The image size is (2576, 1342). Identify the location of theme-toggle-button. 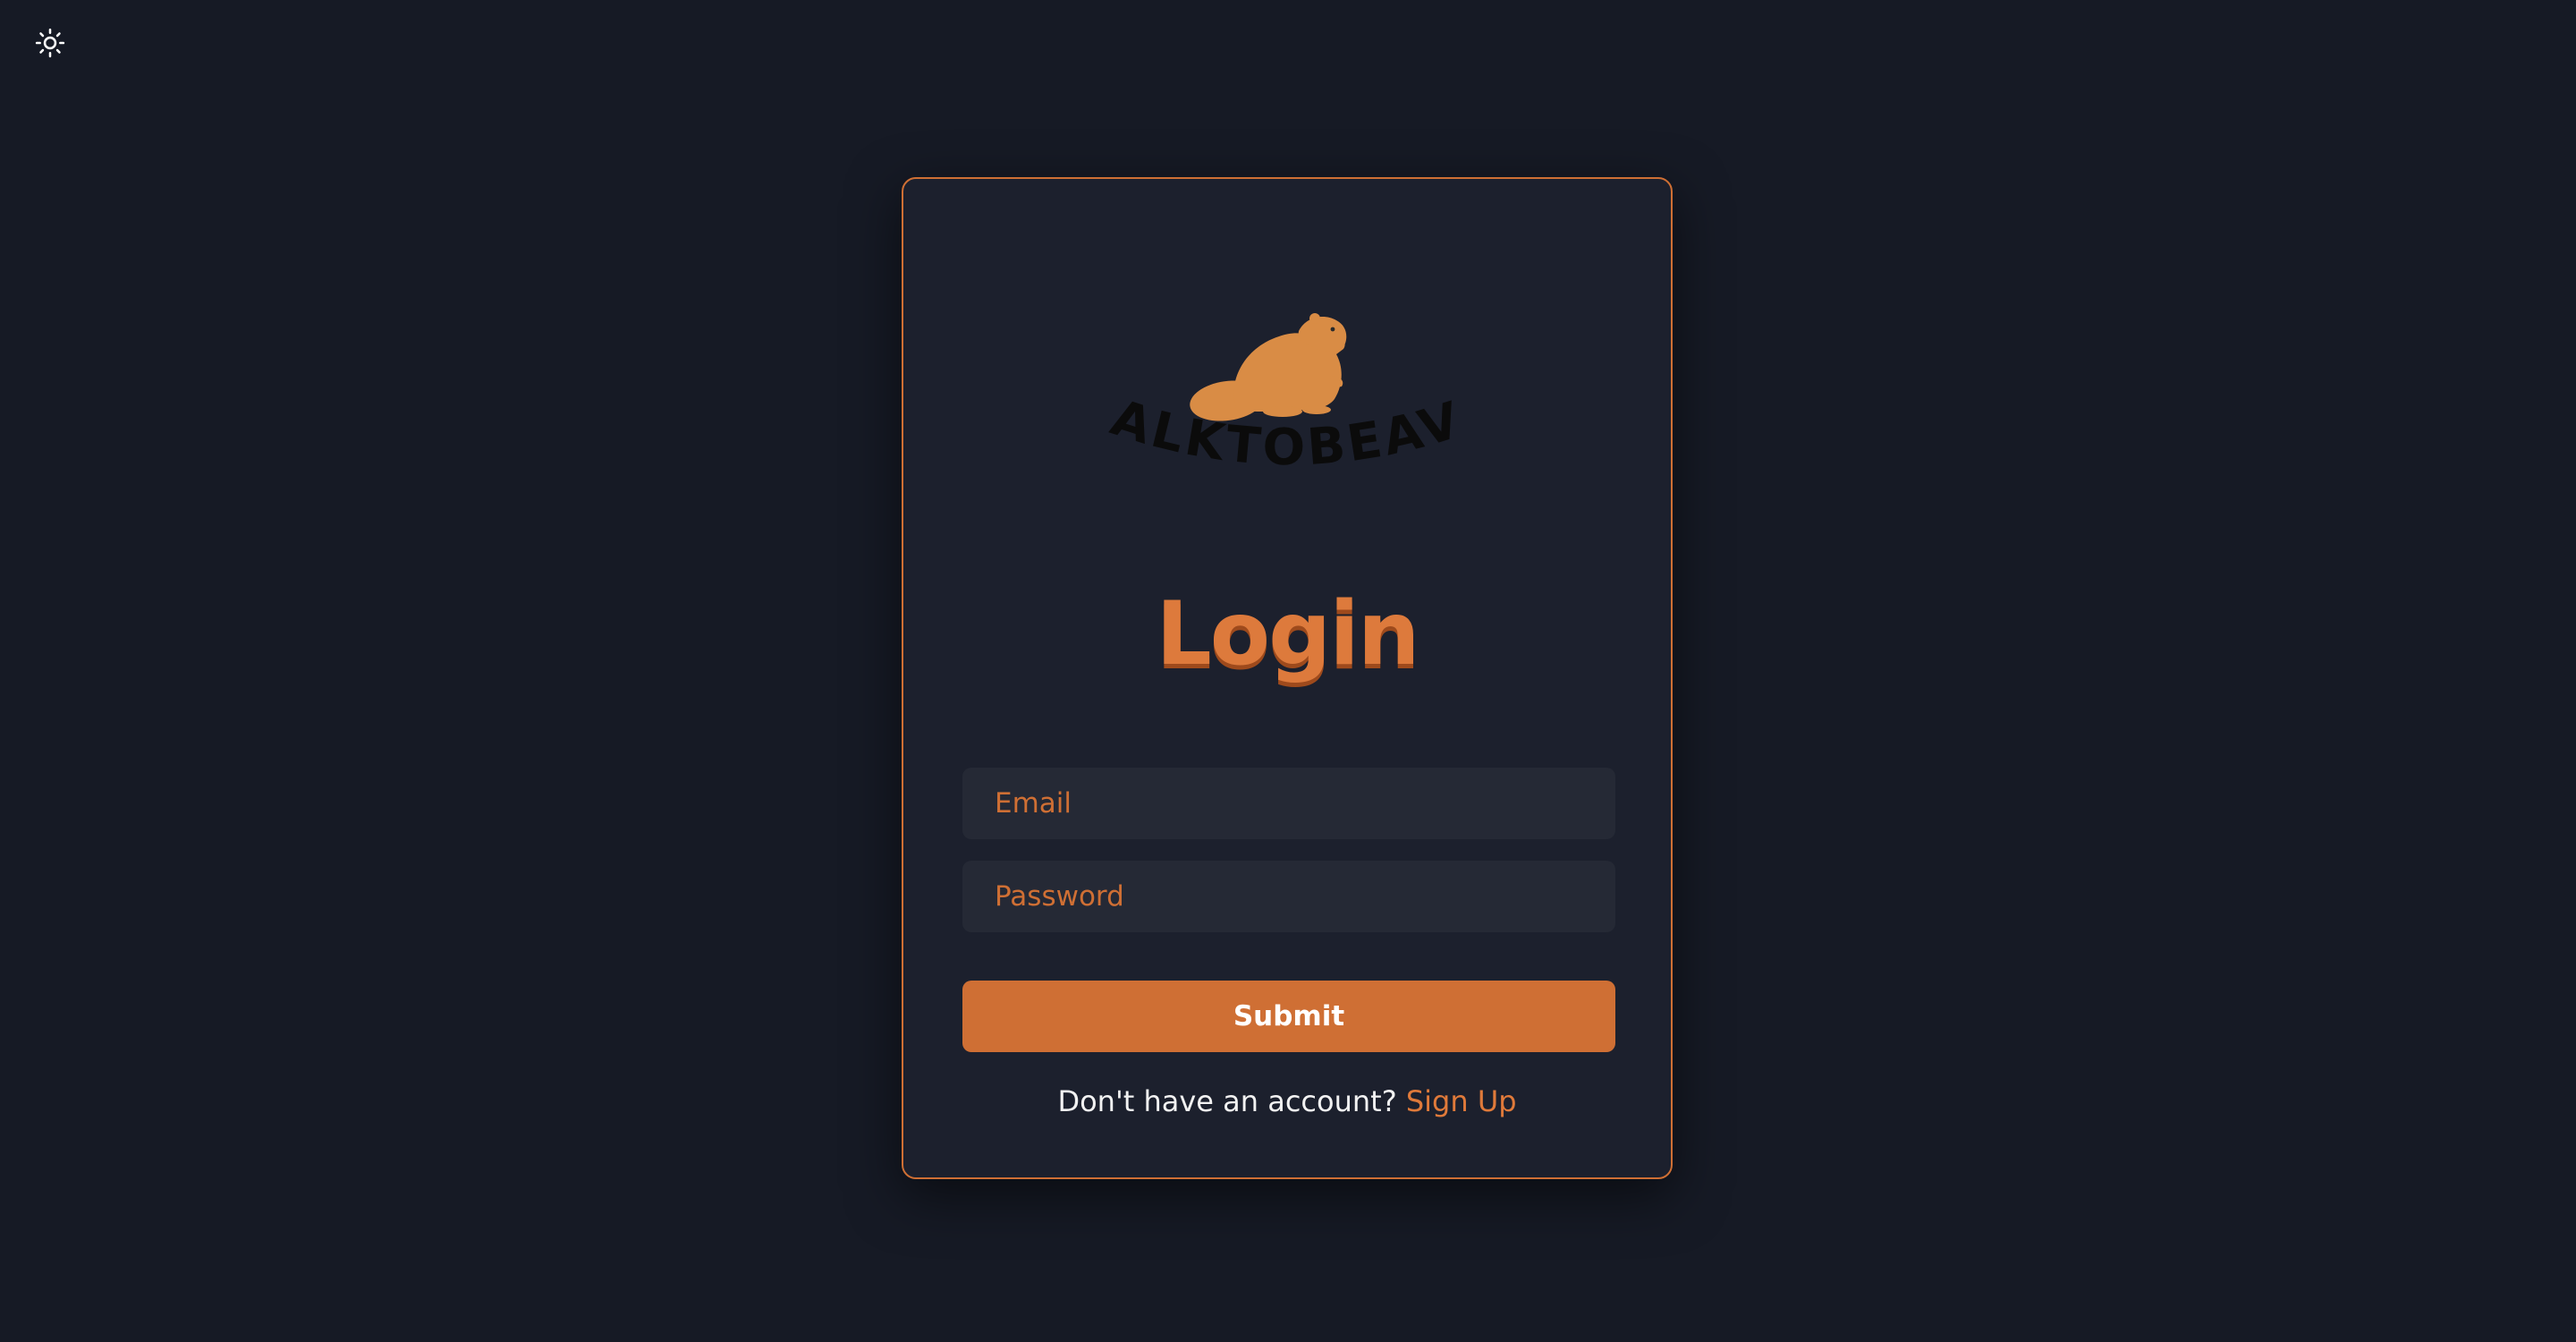
(50, 42).